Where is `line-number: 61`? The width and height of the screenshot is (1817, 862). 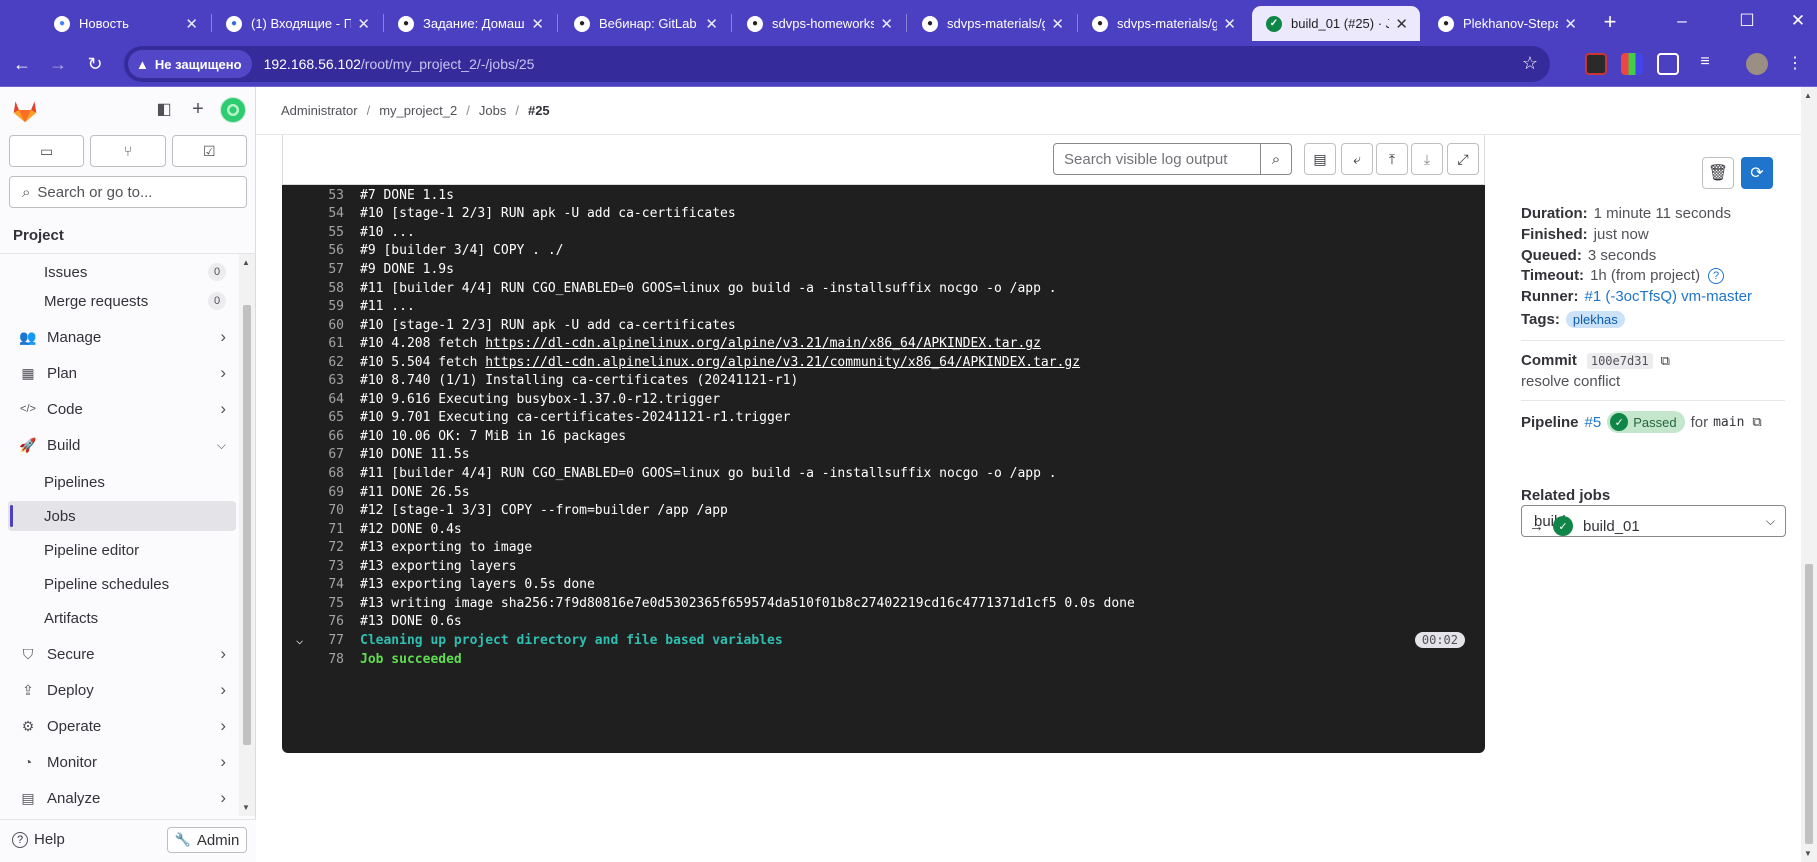
line-number: 61 is located at coordinates (325, 343).